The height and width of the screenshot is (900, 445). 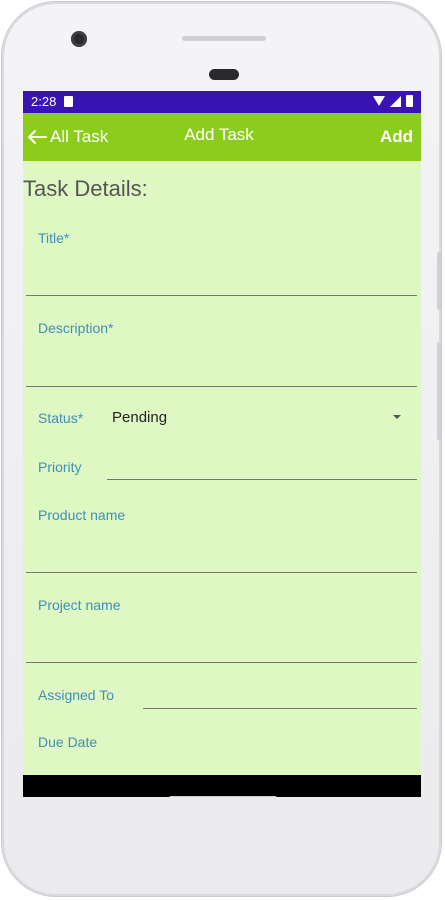 I want to click on power-button, so click(x=439, y=281).